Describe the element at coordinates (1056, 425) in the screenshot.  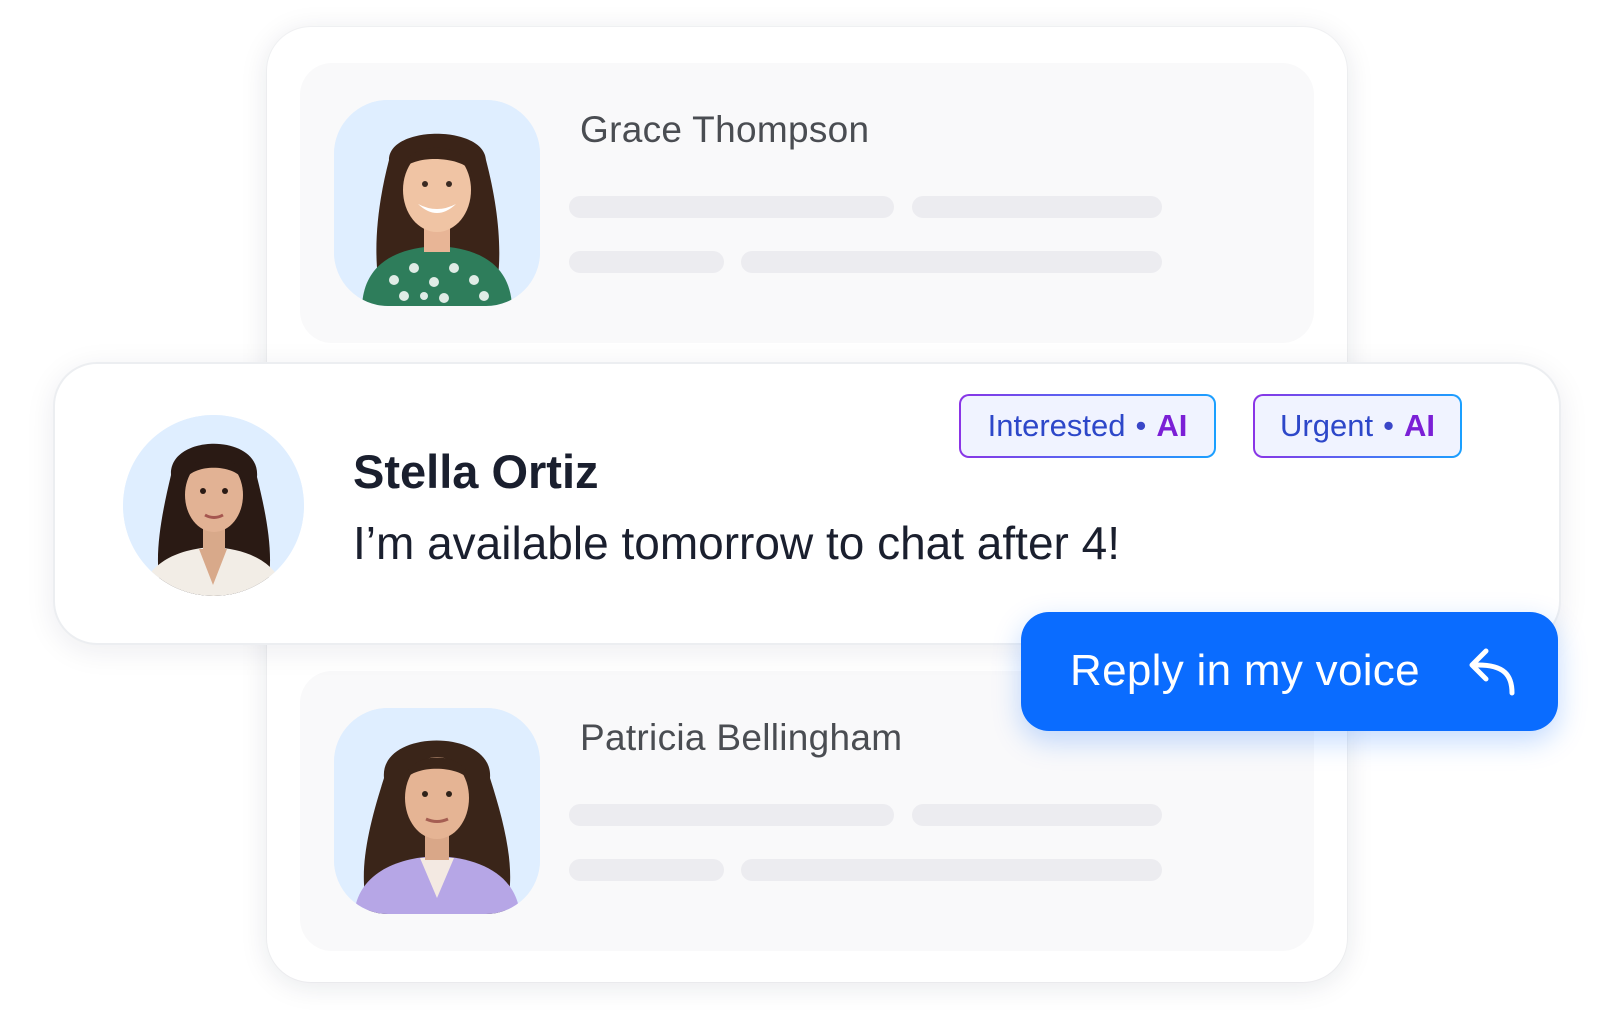
I see `tag-label: Interested` at that location.